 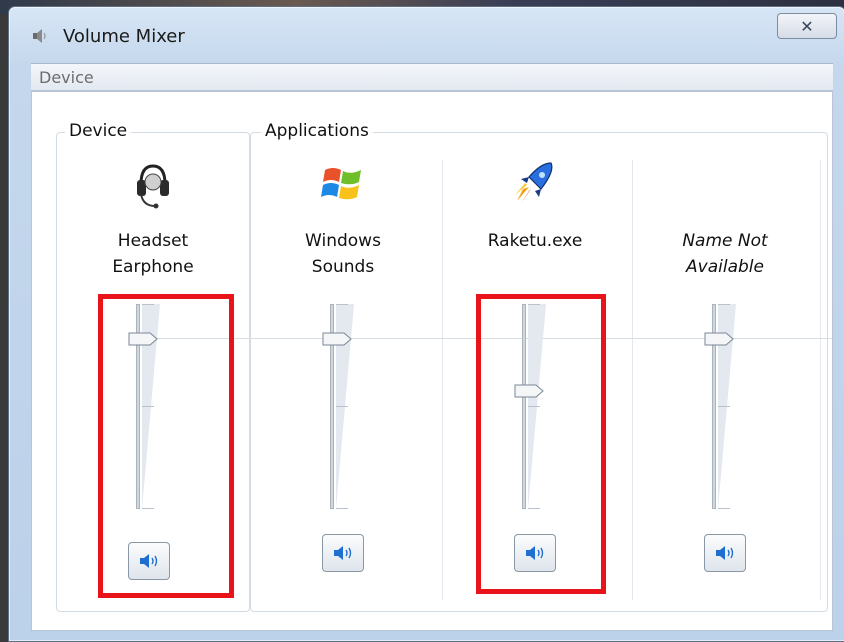 What do you see at coordinates (541, 444) in the screenshot?
I see `highlight-box-raketu` at bounding box center [541, 444].